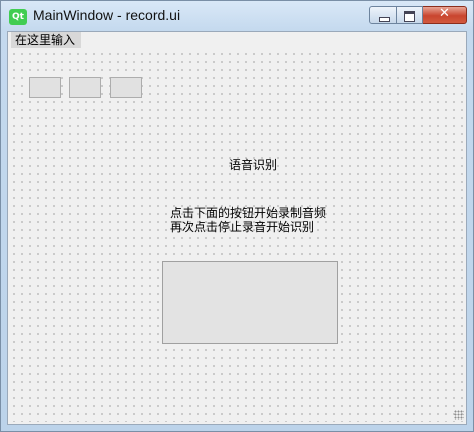 Image resolution: width=474 pixels, height=432 pixels. Describe the element at coordinates (237, 40) in the screenshot. I see `menu-bar: 在这里输入` at that location.